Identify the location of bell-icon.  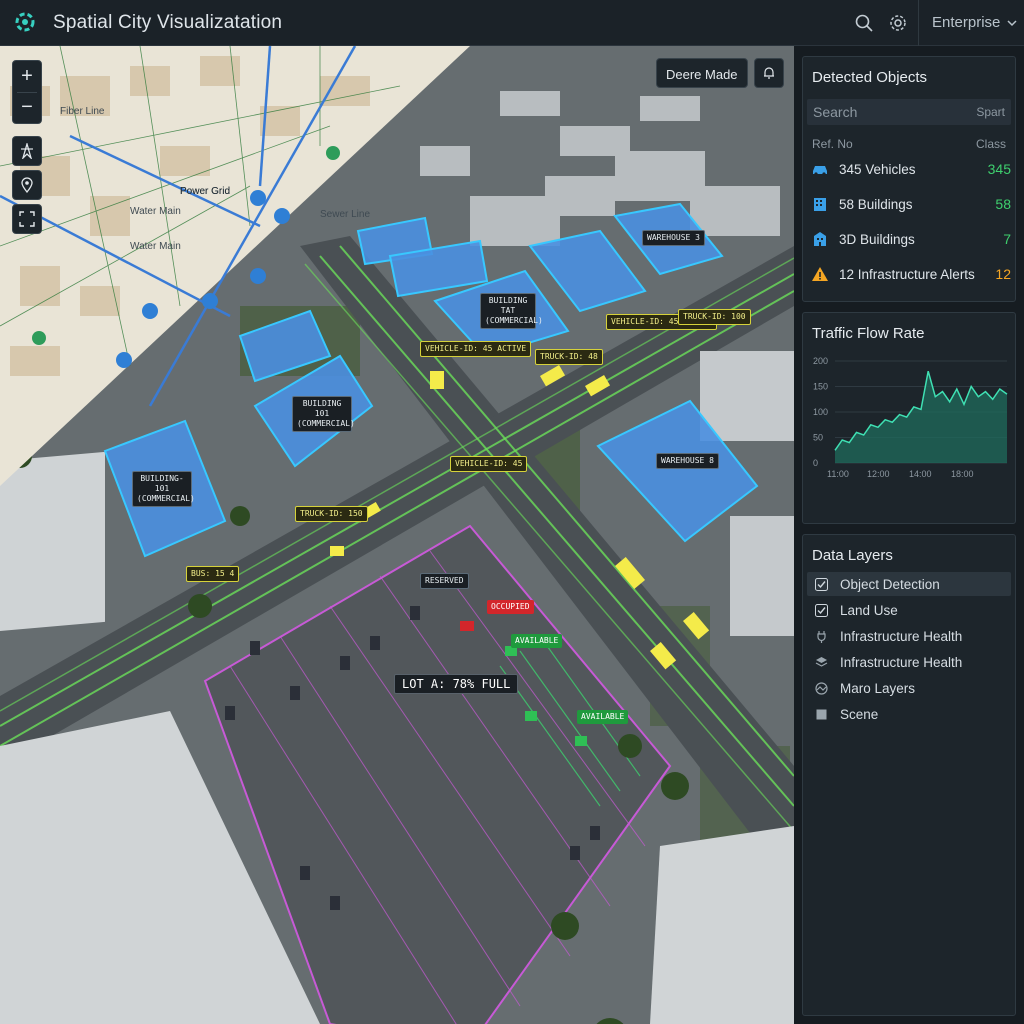
(769, 73).